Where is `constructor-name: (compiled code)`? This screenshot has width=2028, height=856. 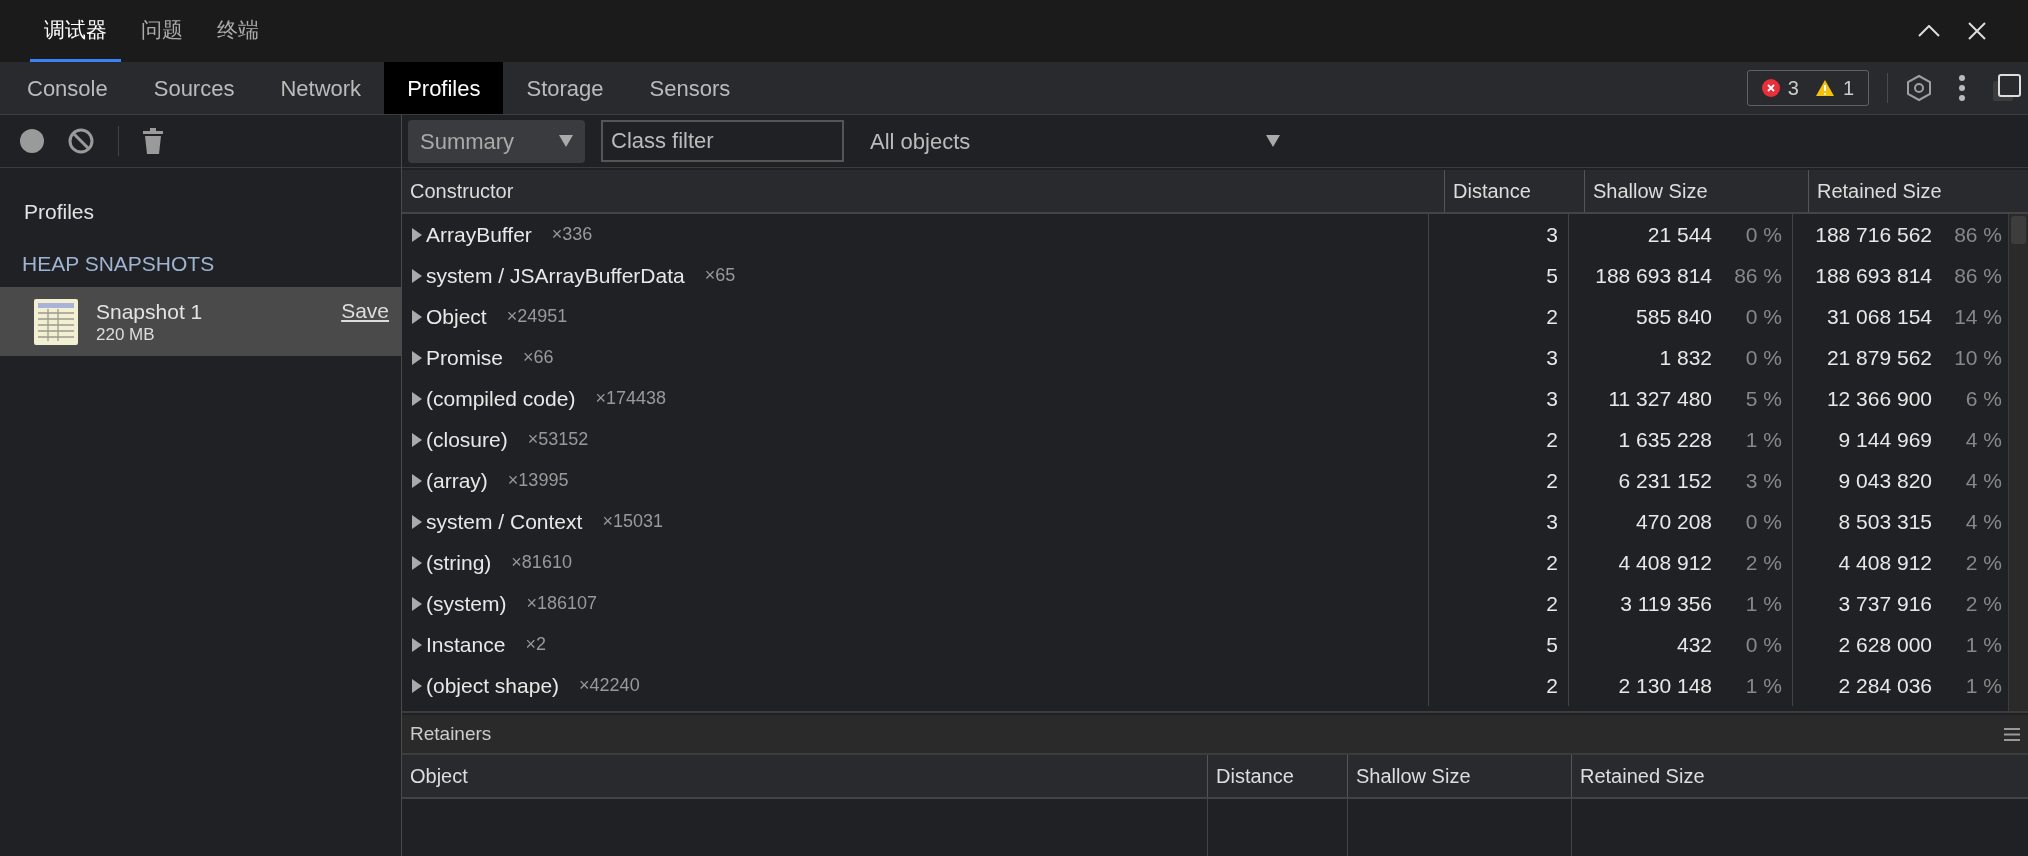 constructor-name: (compiled code) is located at coordinates (501, 398).